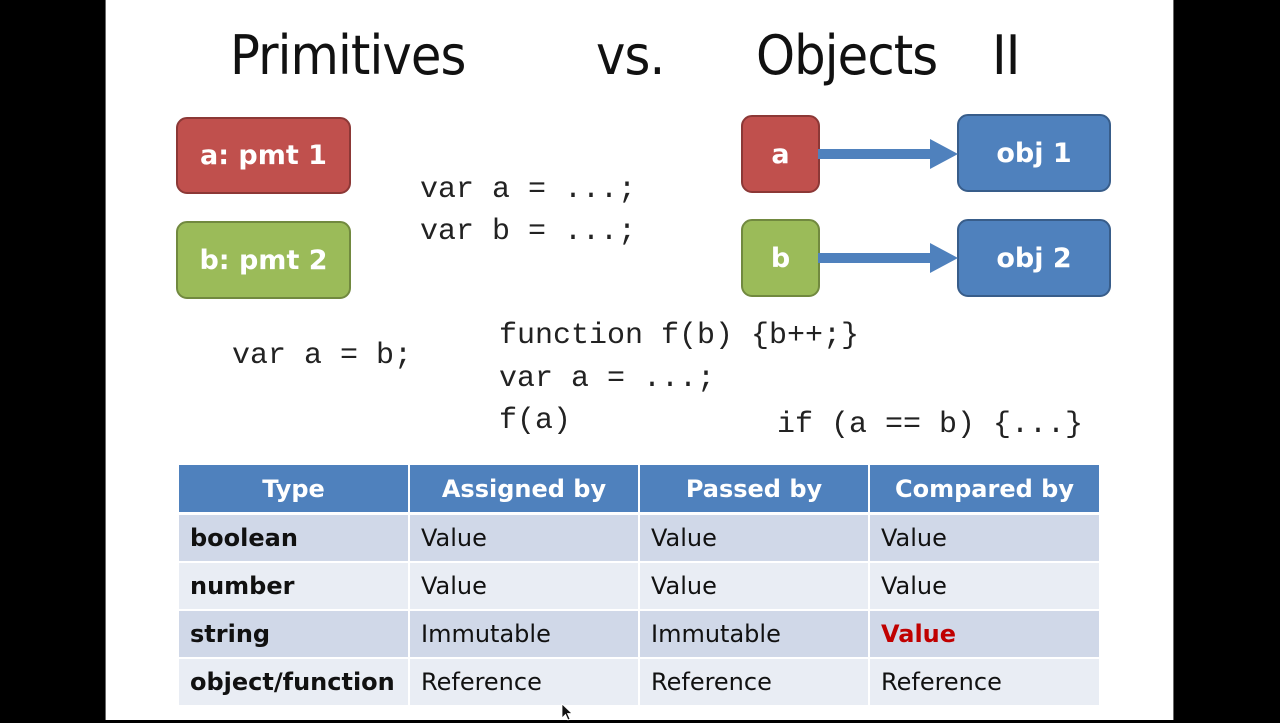  I want to click on code-assignment: var a = b;, so click(322, 356).